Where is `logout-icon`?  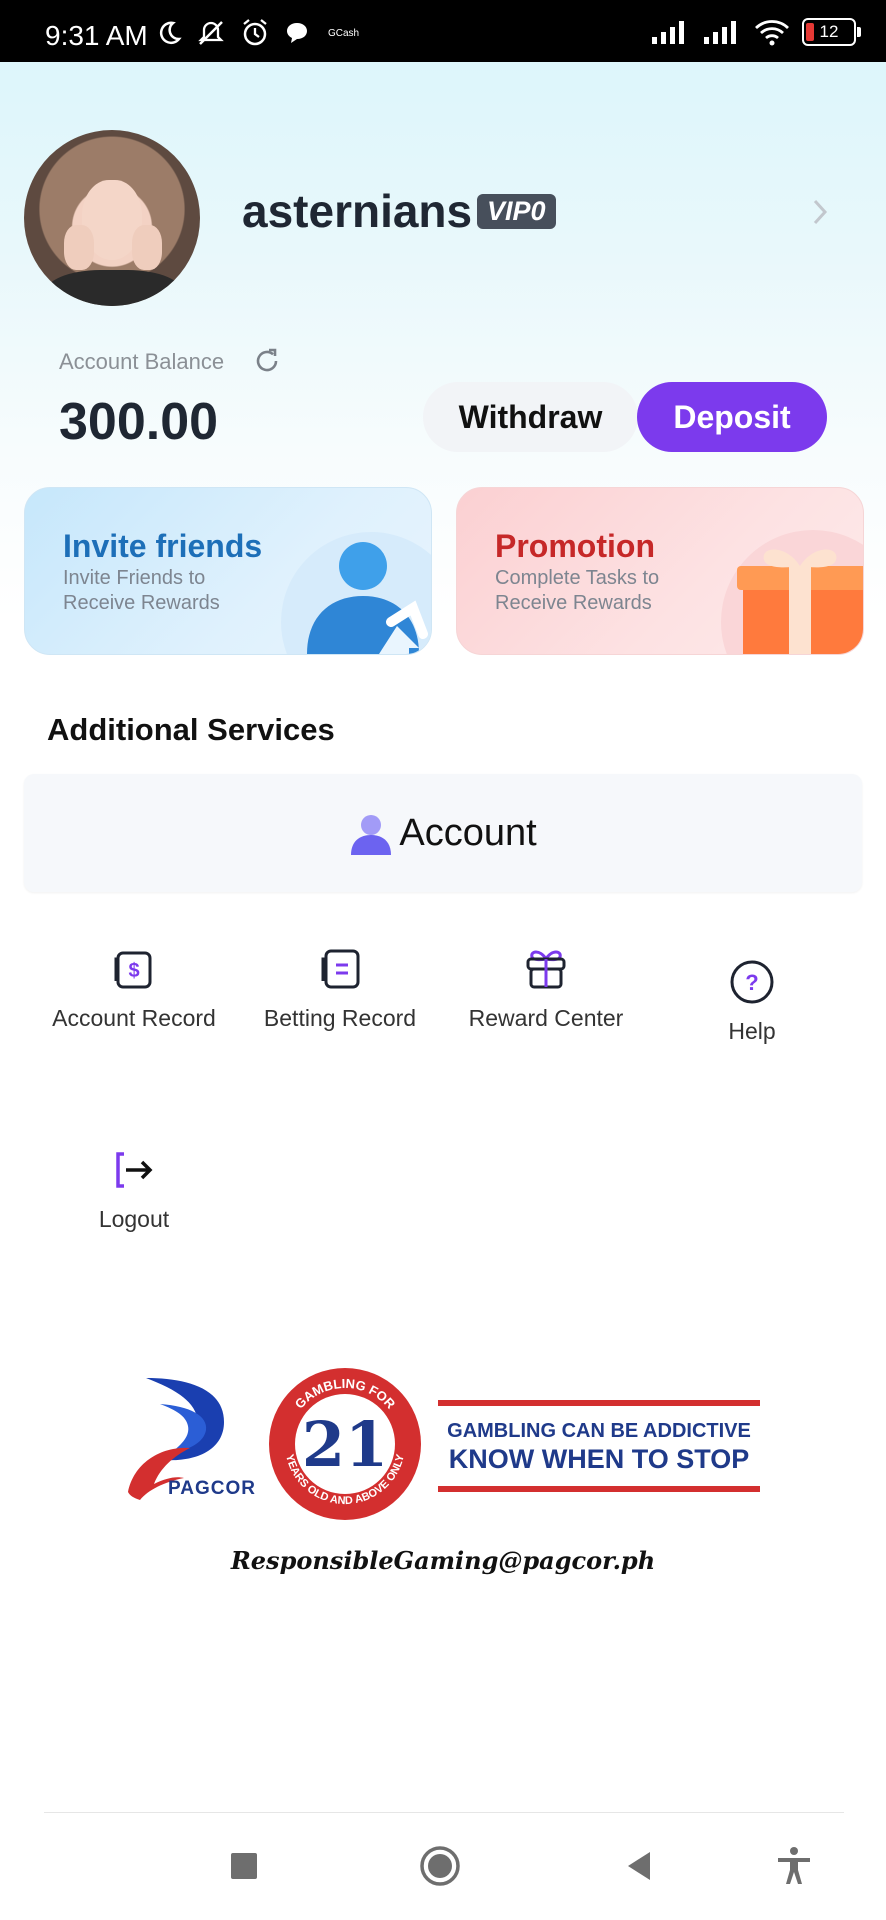
logout-icon is located at coordinates (134, 1170).